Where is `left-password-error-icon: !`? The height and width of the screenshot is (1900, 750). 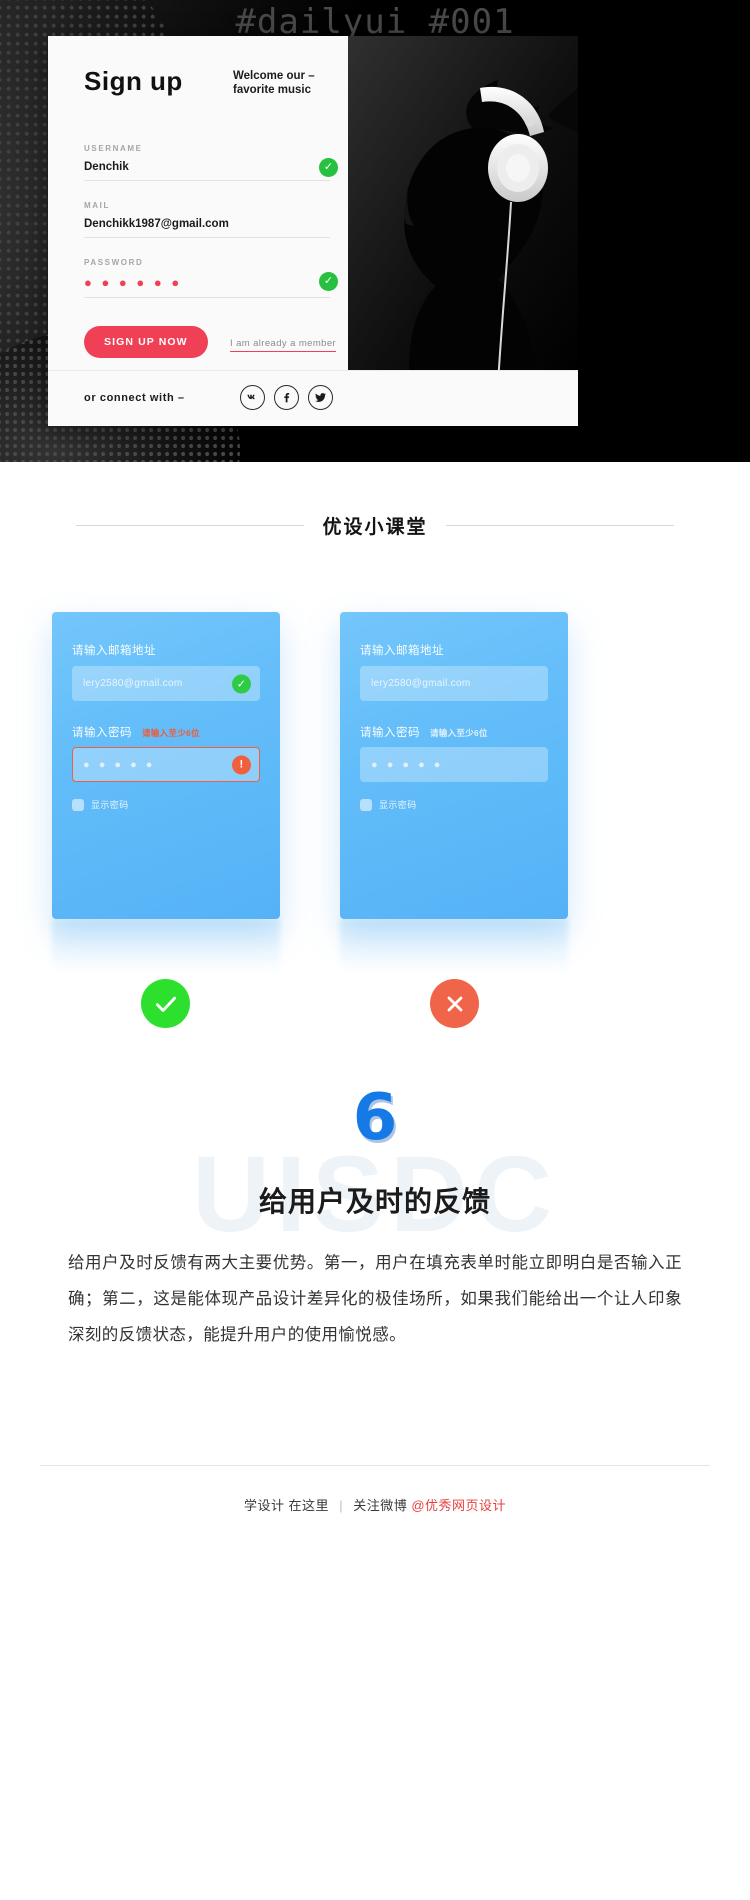 left-password-error-icon: ! is located at coordinates (241, 764).